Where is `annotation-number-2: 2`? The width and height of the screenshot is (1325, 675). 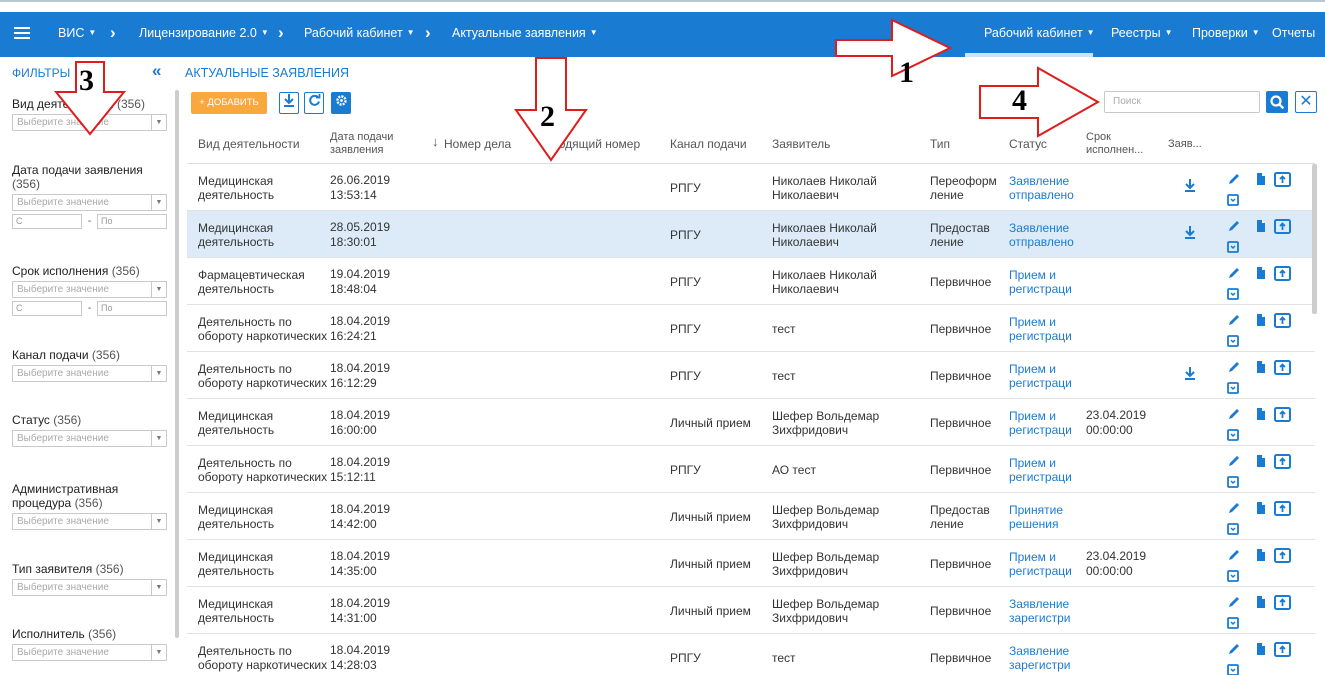 annotation-number-2: 2 is located at coordinates (547, 116).